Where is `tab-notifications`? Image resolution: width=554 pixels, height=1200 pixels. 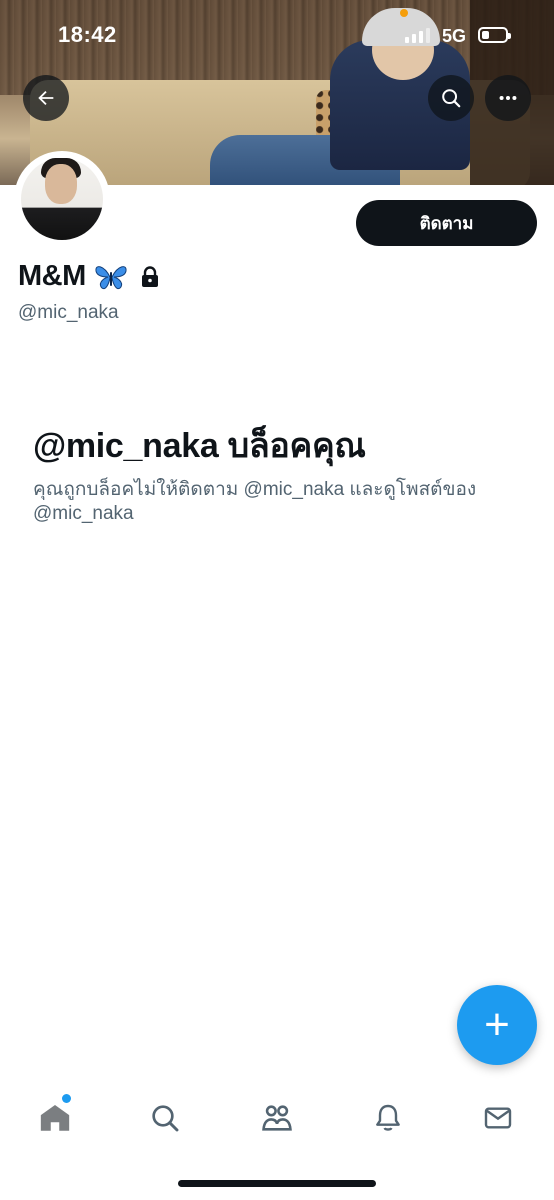
tab-notifications is located at coordinates (388, 1118).